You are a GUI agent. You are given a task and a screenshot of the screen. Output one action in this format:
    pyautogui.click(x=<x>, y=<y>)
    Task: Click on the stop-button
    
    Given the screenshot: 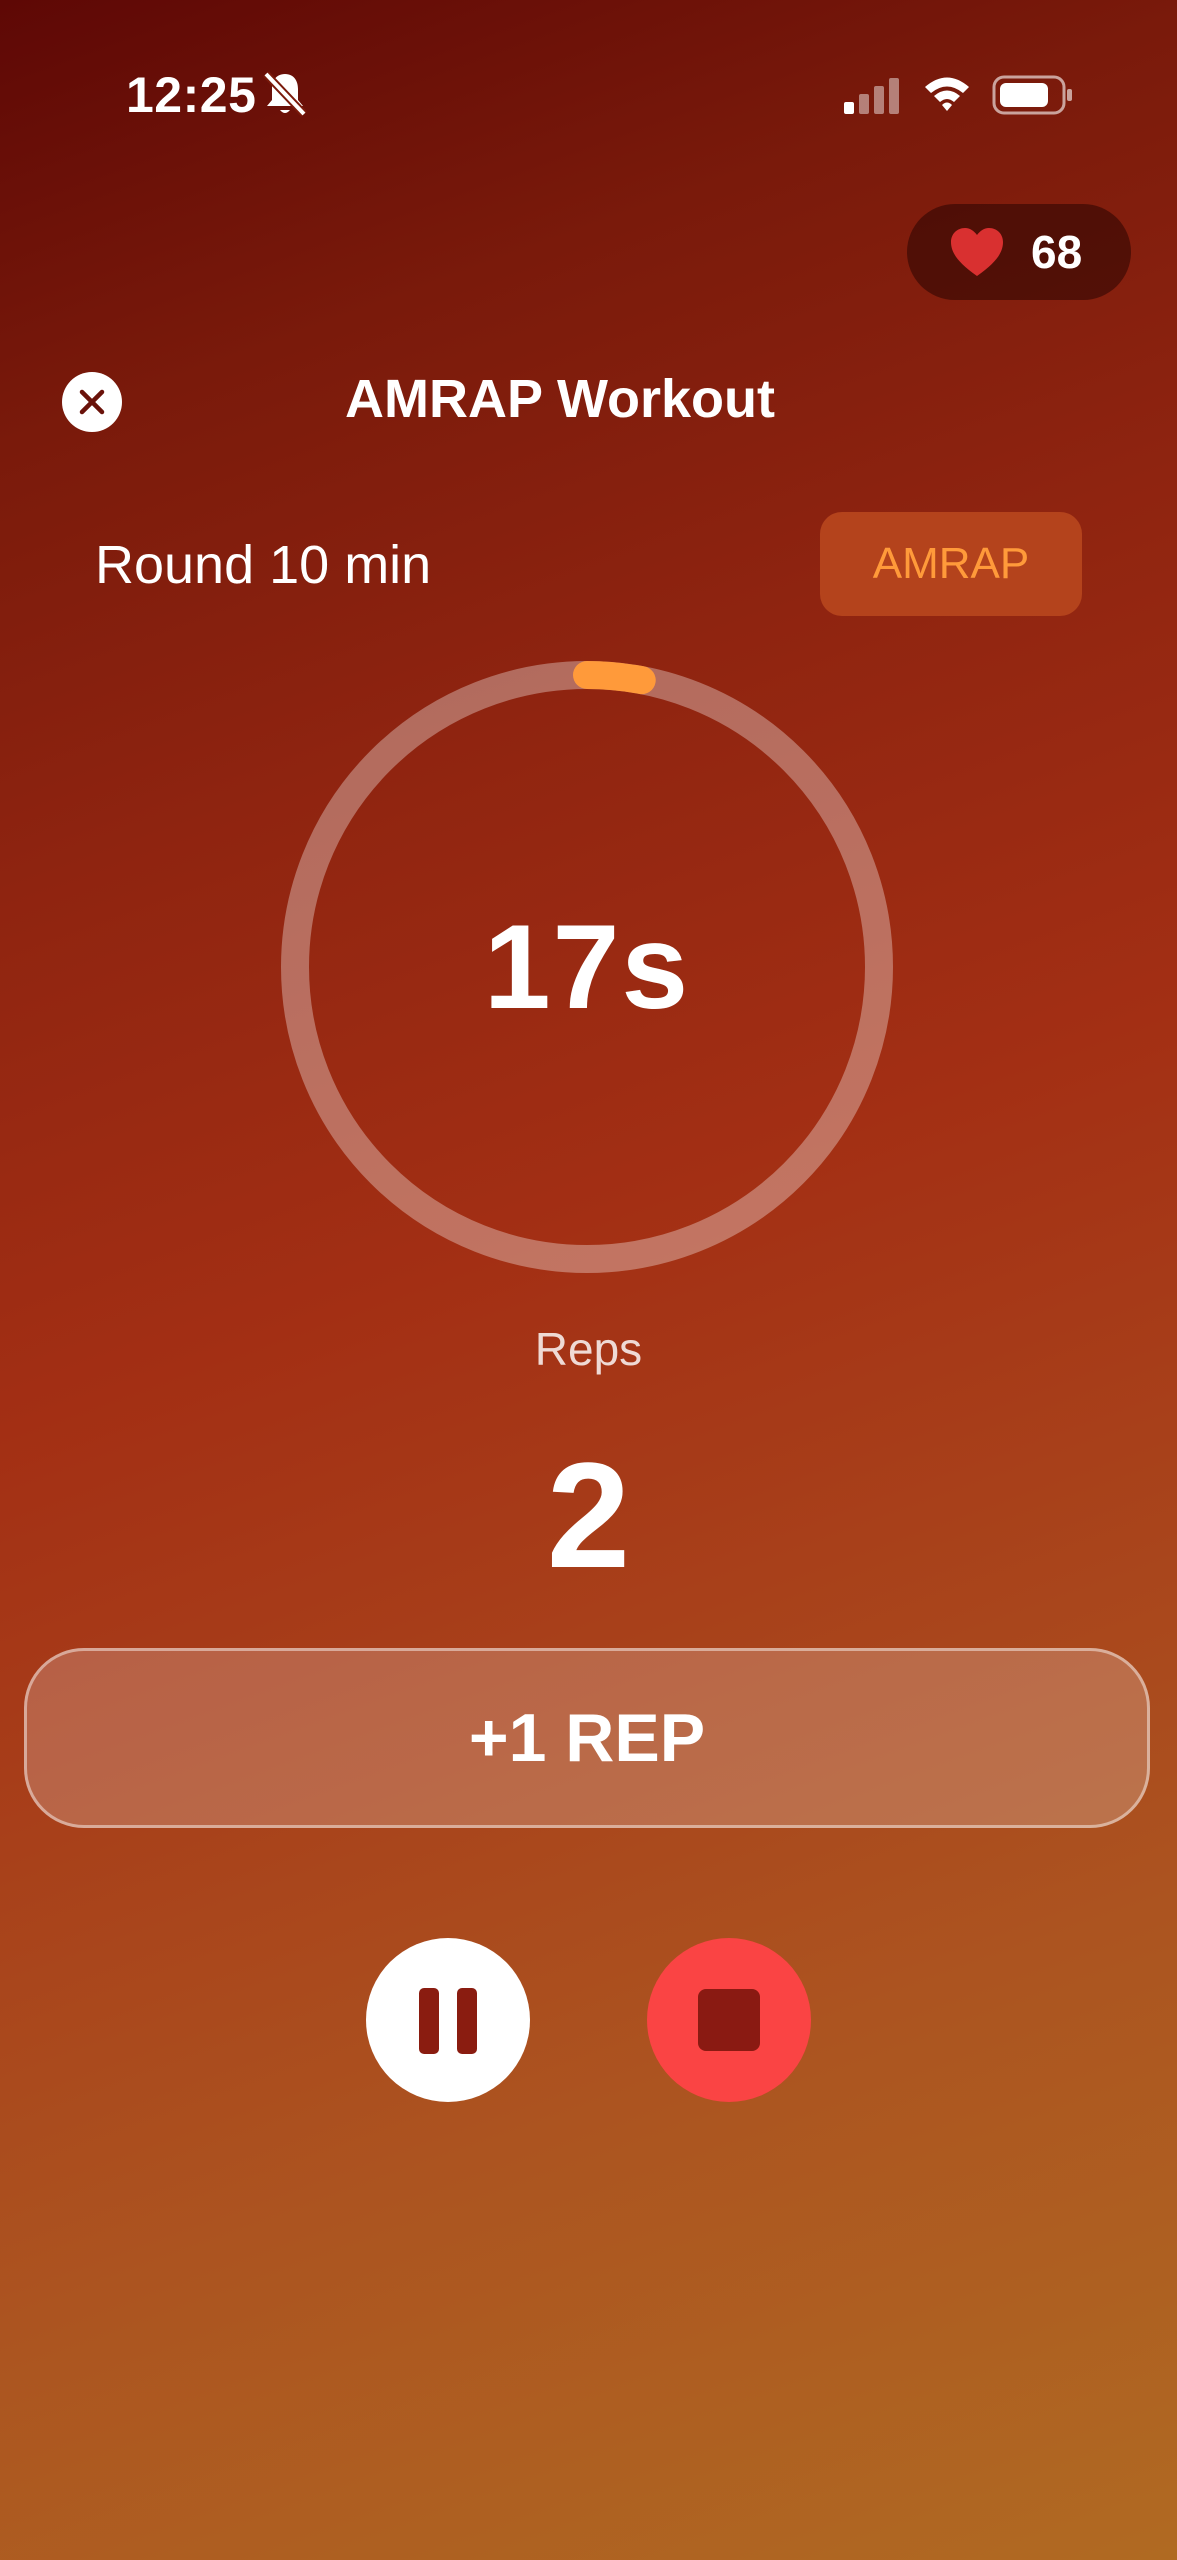 What is the action you would take?
    pyautogui.click(x=729, y=2020)
    